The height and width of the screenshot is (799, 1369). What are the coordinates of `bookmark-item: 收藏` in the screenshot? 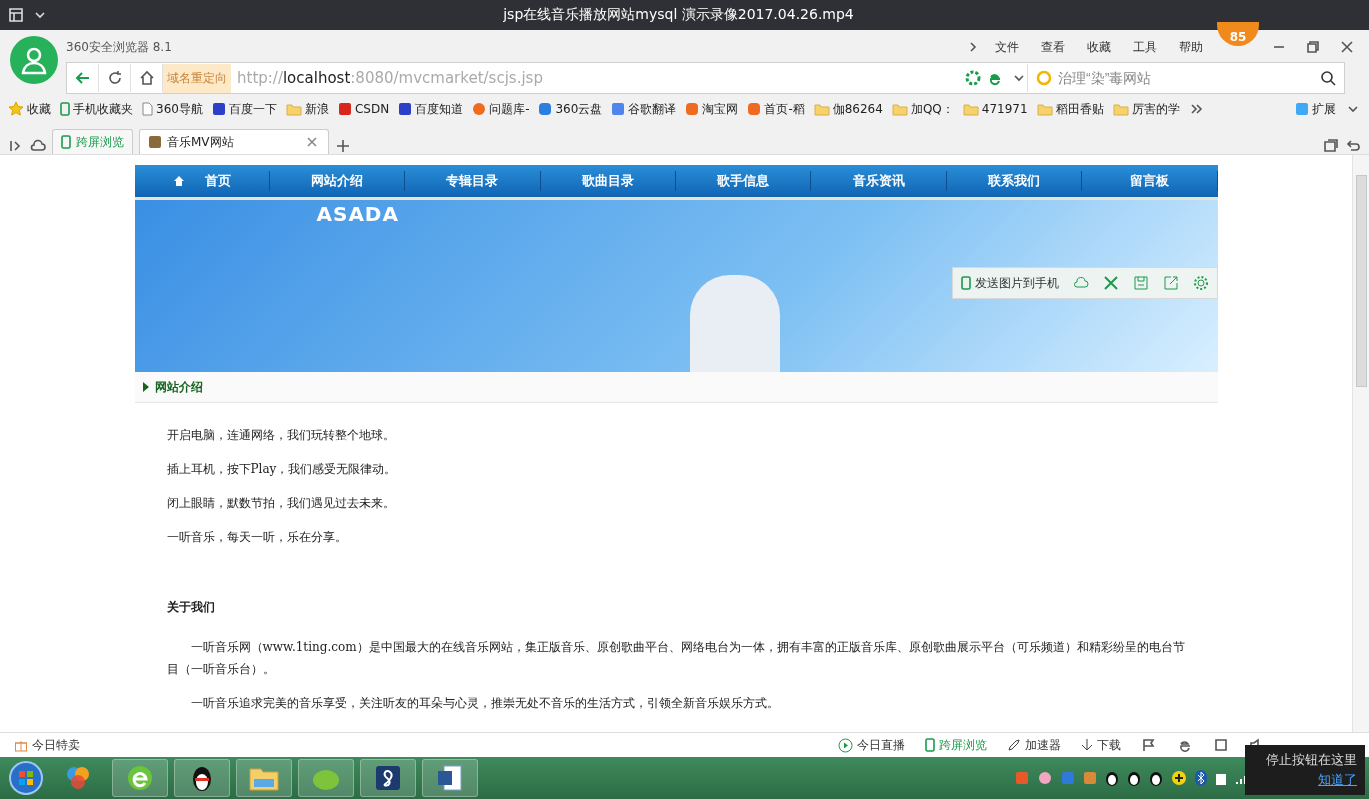 It's located at (29, 109).